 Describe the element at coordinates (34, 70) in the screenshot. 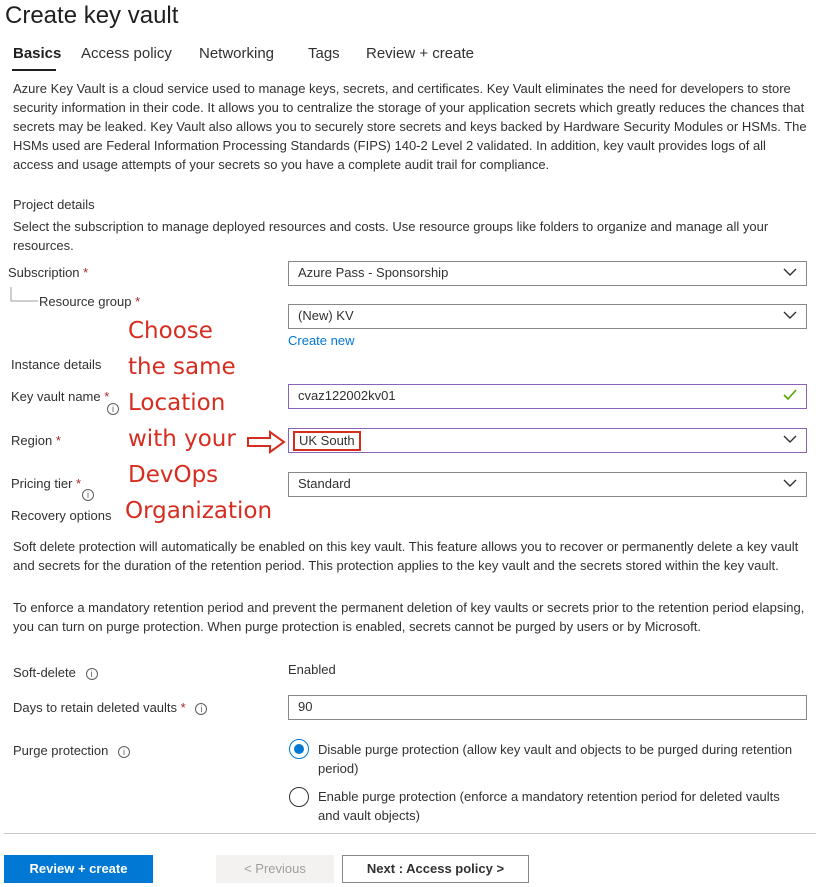

I see `active-tab-indicator` at that location.